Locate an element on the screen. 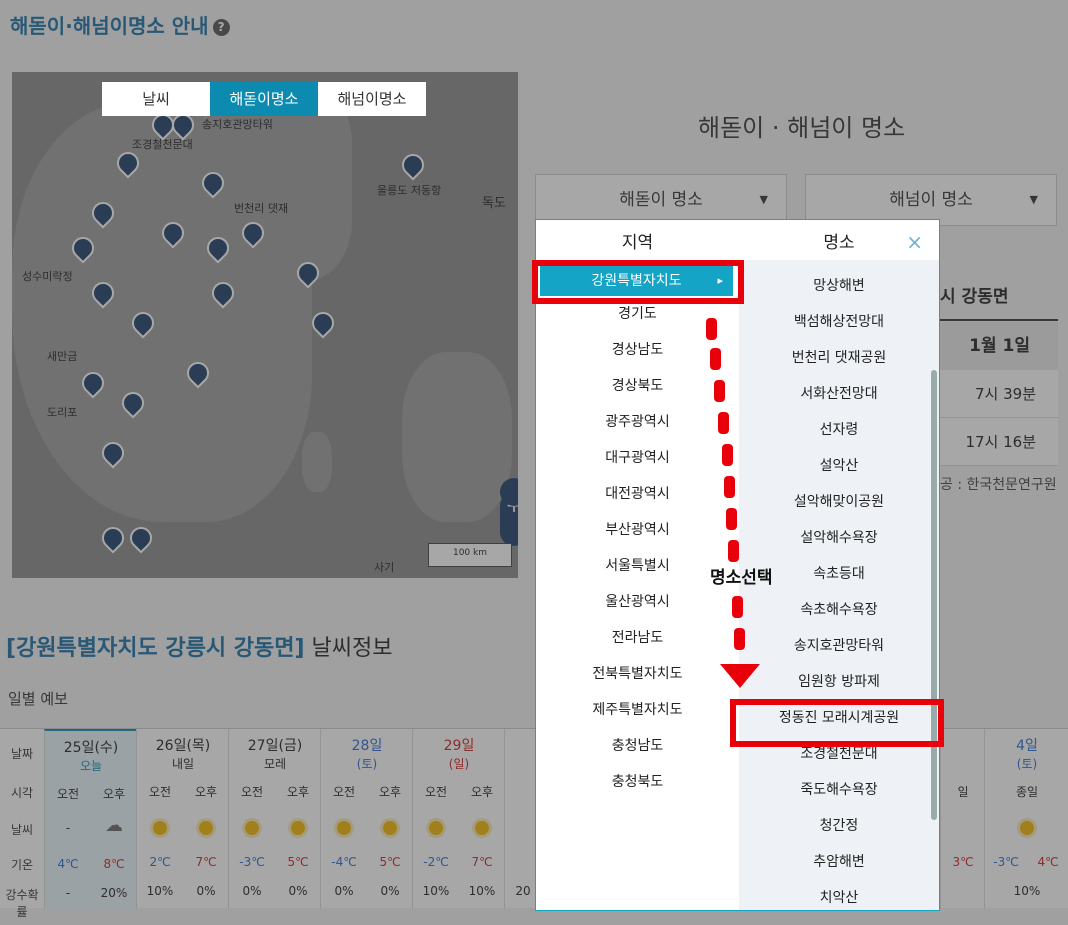  region-item: 대전광역시 is located at coordinates (637, 494).